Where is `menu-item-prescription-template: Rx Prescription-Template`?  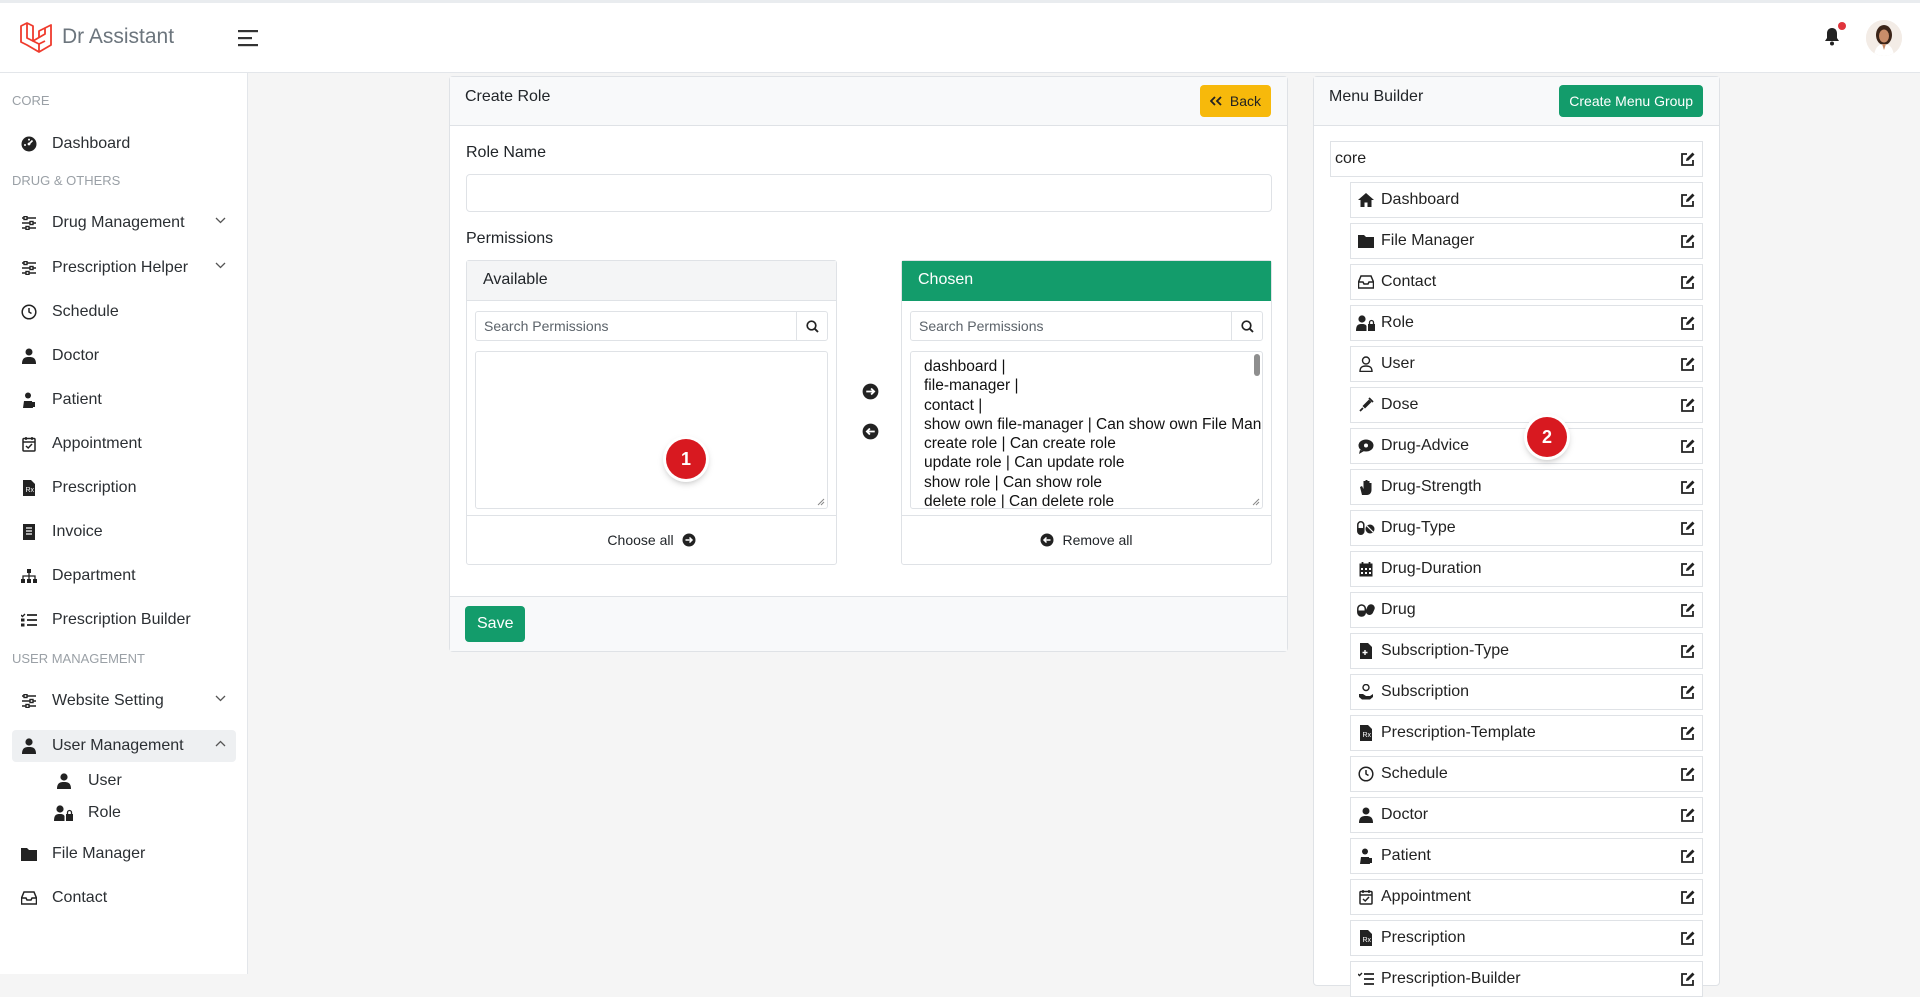
menu-item-prescription-template: Rx Prescription-Template is located at coordinates (1526, 733).